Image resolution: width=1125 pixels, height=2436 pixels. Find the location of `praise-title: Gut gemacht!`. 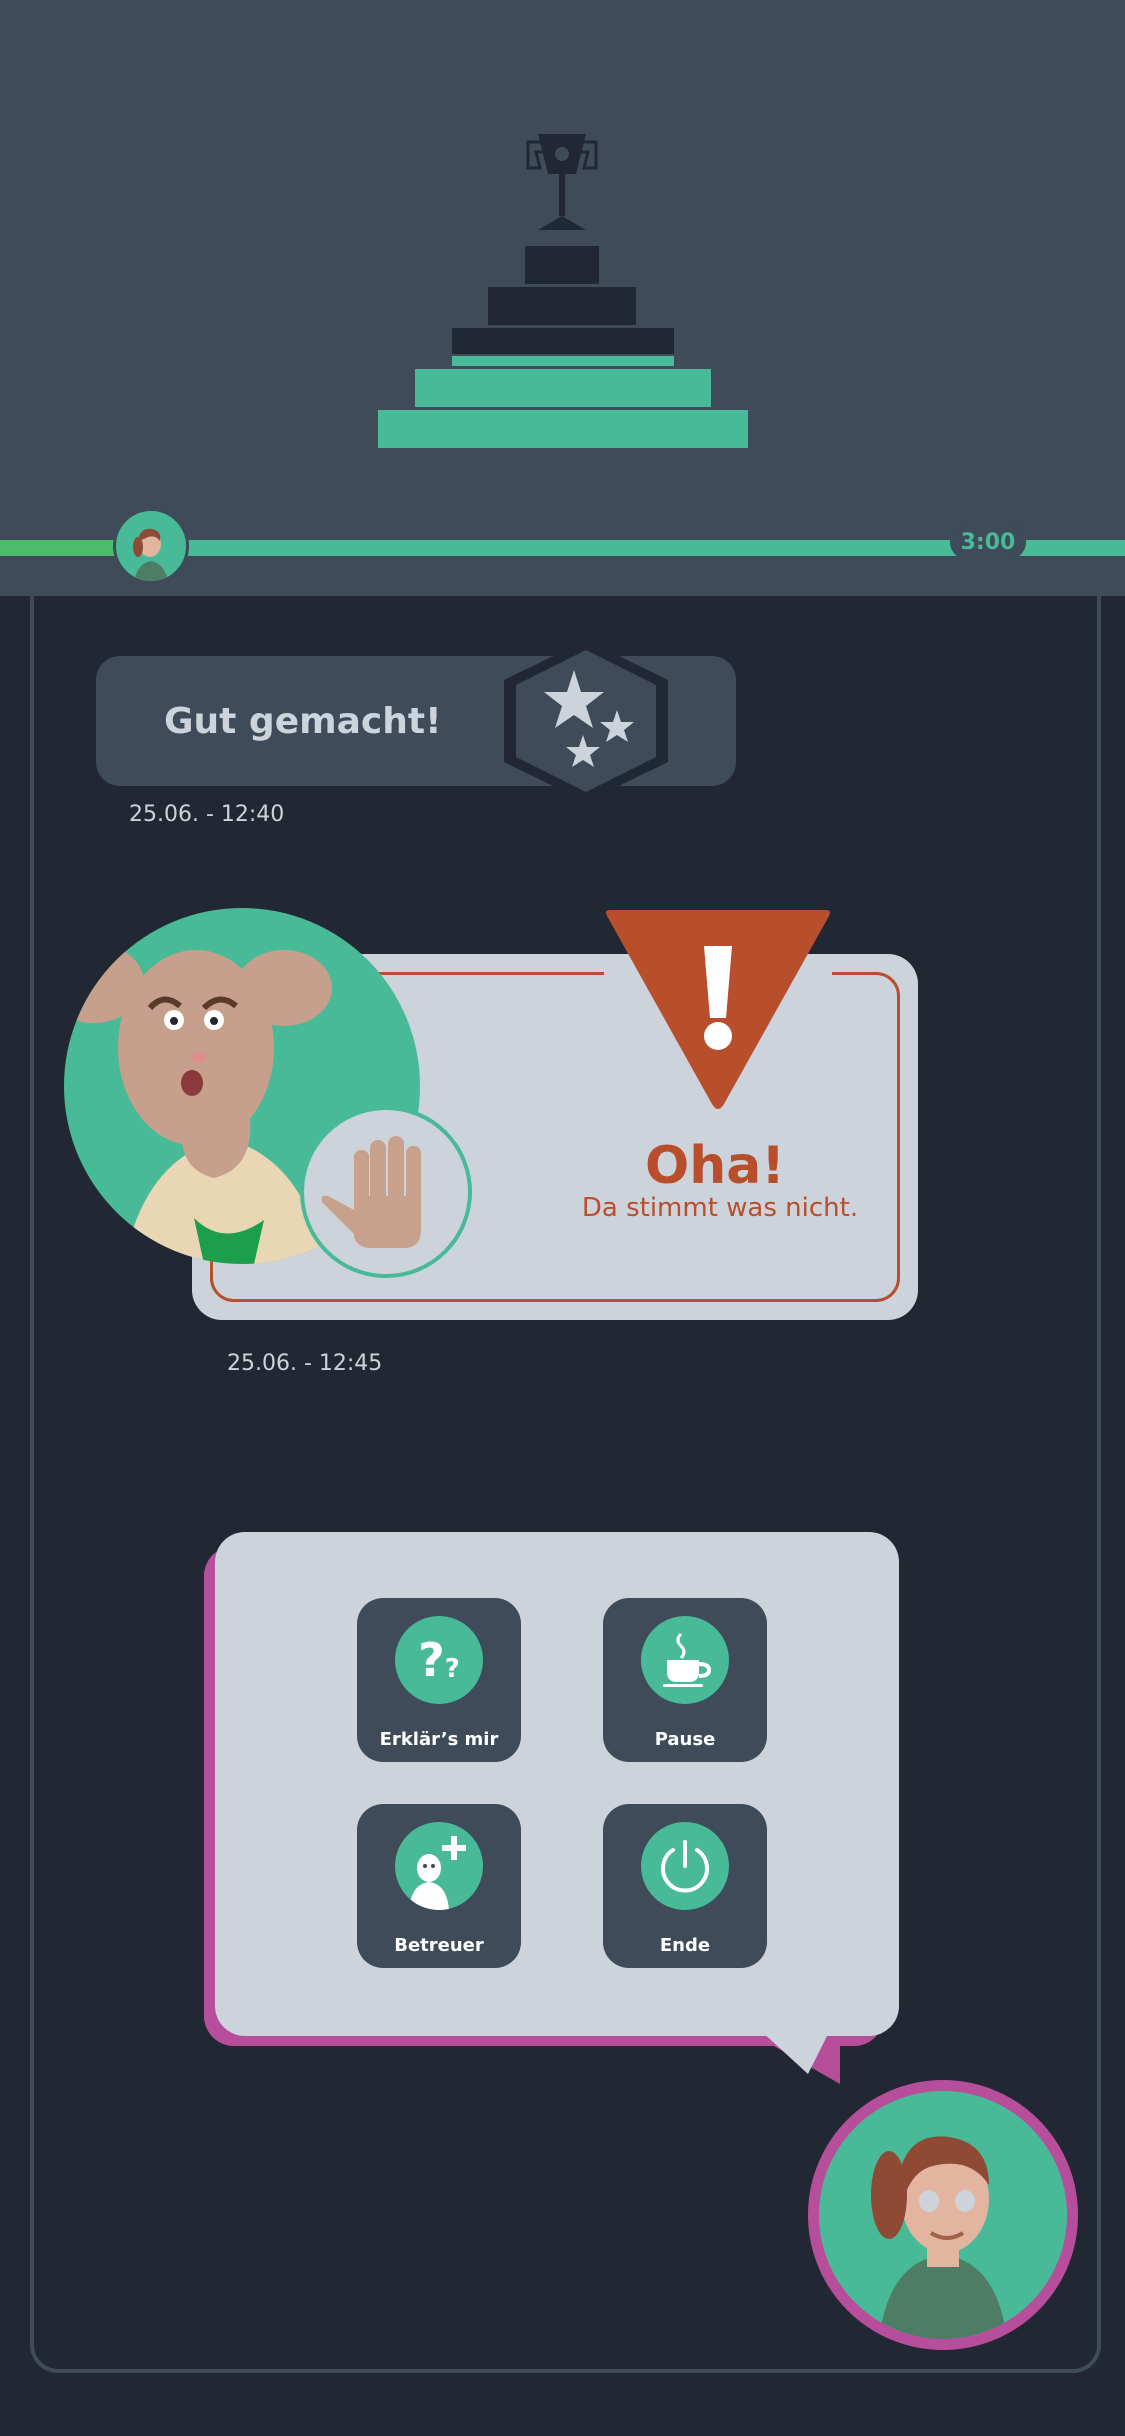

praise-title: Gut gemacht! is located at coordinates (303, 721).